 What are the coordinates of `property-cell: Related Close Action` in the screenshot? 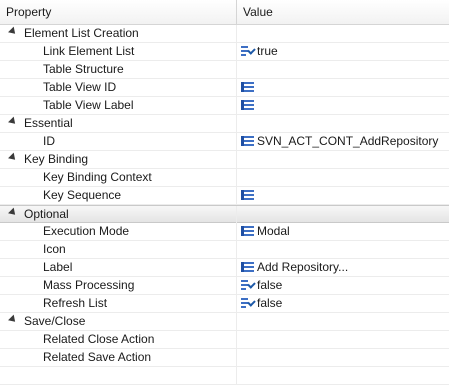 It's located at (118, 339).